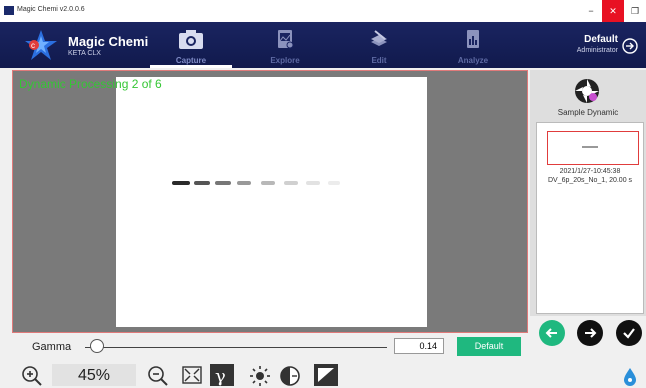 The image size is (646, 388). What do you see at coordinates (260, 375) in the screenshot?
I see `brightness-icon` at bounding box center [260, 375].